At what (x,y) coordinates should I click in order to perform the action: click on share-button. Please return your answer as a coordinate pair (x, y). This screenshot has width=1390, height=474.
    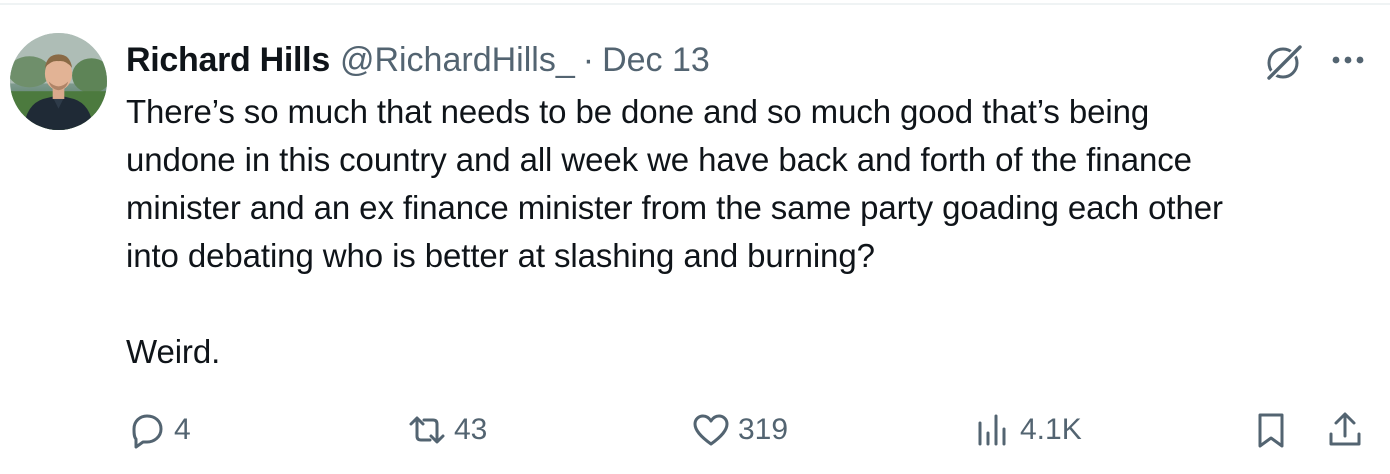
    Looking at the image, I should click on (1345, 430).